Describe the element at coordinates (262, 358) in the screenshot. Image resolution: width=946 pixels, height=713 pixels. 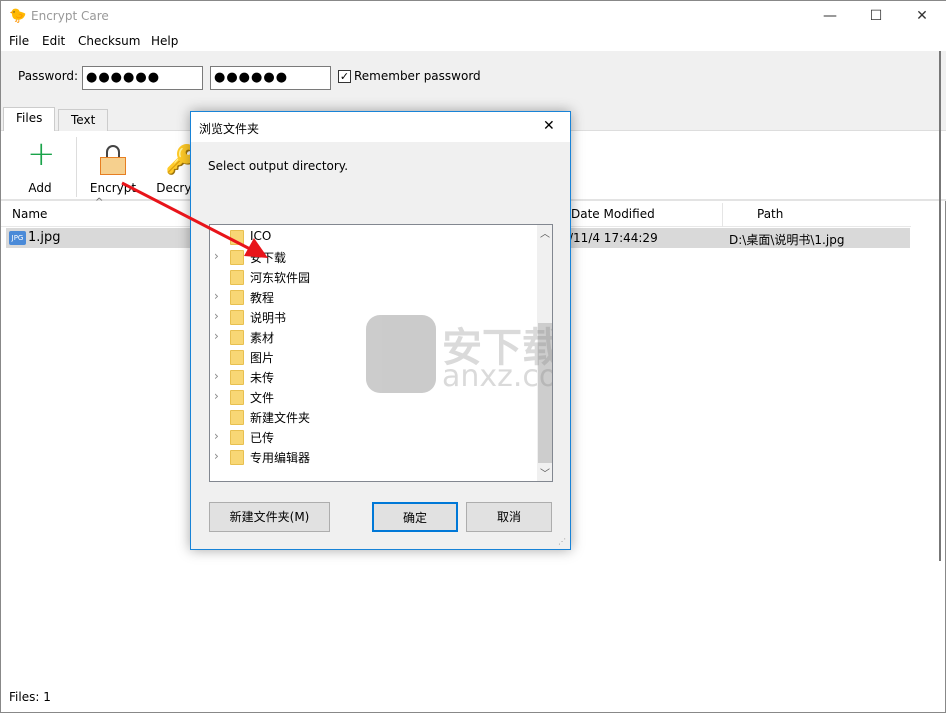
I see `folder-name: 图片` at that location.